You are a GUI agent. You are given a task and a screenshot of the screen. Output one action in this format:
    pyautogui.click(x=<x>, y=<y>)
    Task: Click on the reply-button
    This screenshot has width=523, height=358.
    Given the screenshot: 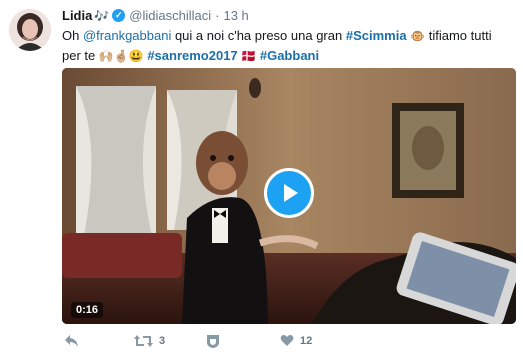 What is the action you would take?
    pyautogui.click(x=71, y=341)
    